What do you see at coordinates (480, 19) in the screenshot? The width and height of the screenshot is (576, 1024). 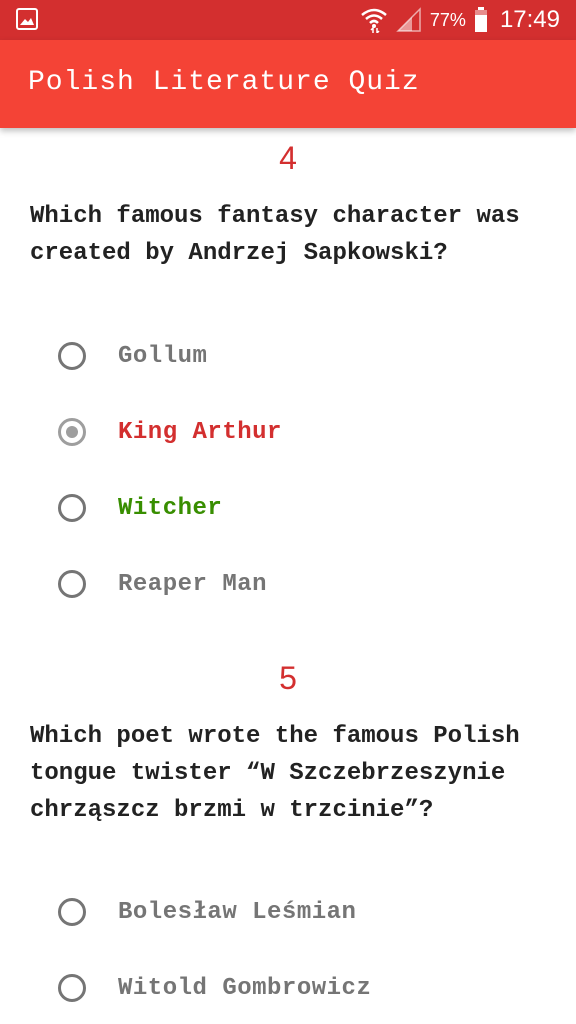 I see `battery-icon` at bounding box center [480, 19].